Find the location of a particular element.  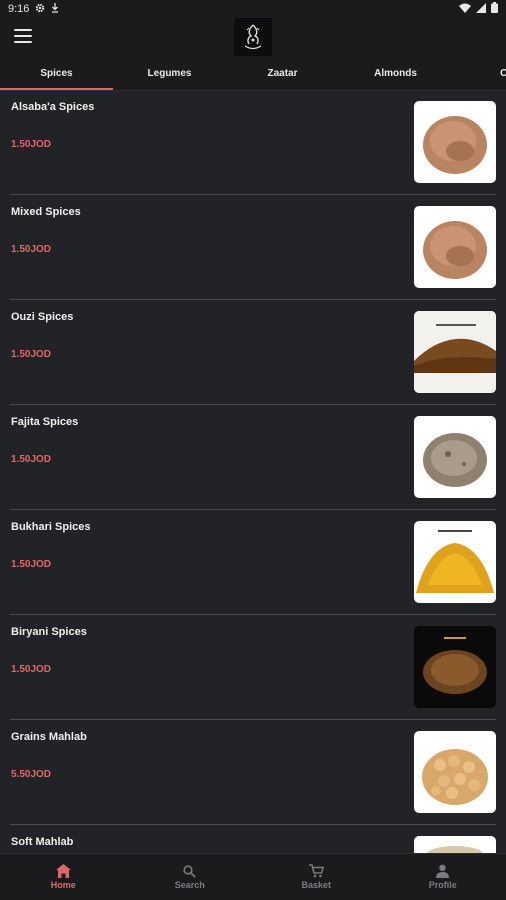

tab-legumes: Legumes is located at coordinates (169, 74).